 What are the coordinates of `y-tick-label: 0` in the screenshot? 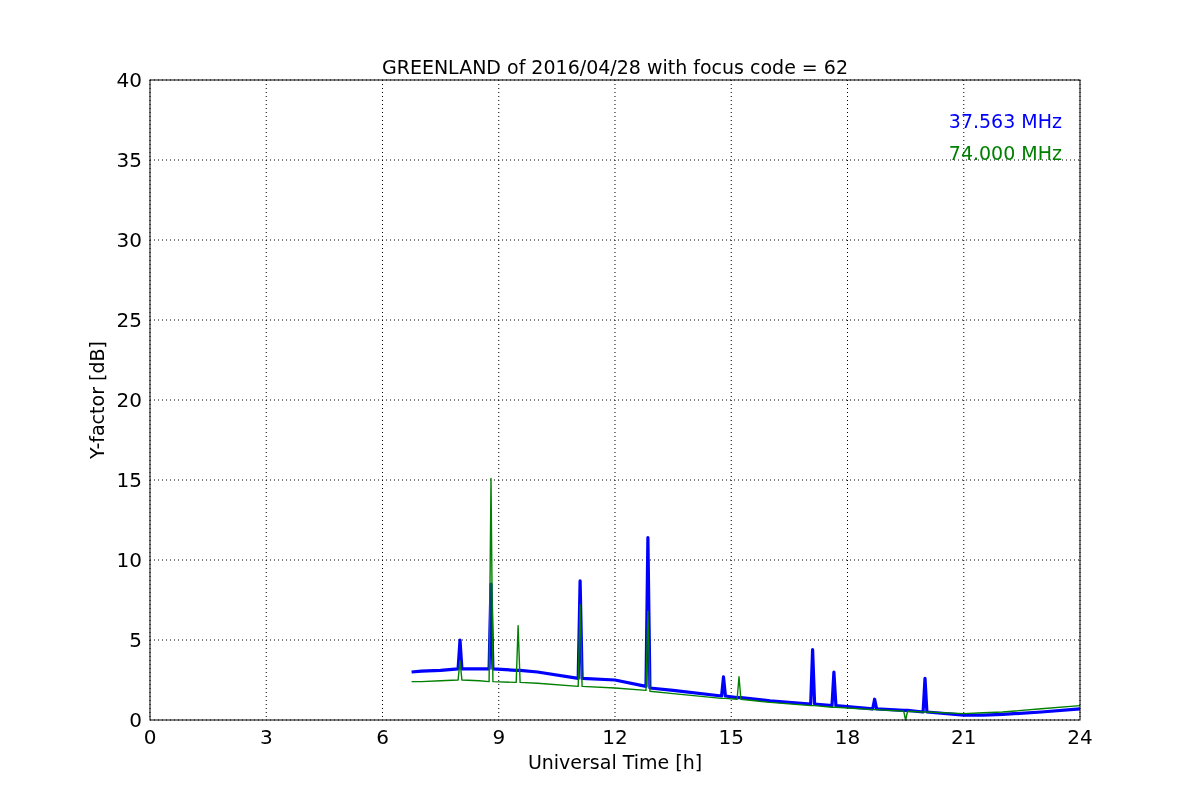 It's located at (135, 720).